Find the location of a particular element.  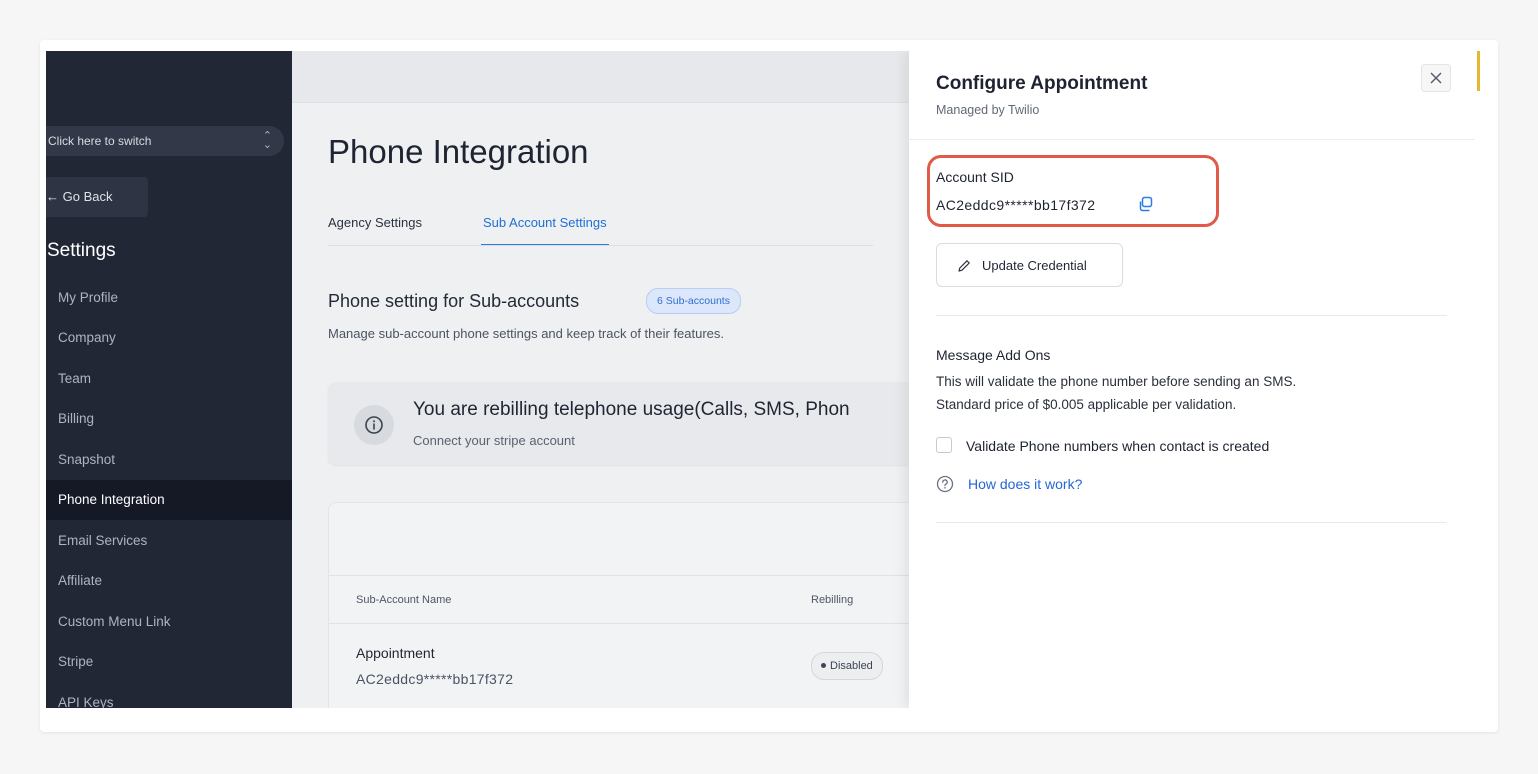

drawer-subtitle: Managed by Twilio is located at coordinates (988, 110).